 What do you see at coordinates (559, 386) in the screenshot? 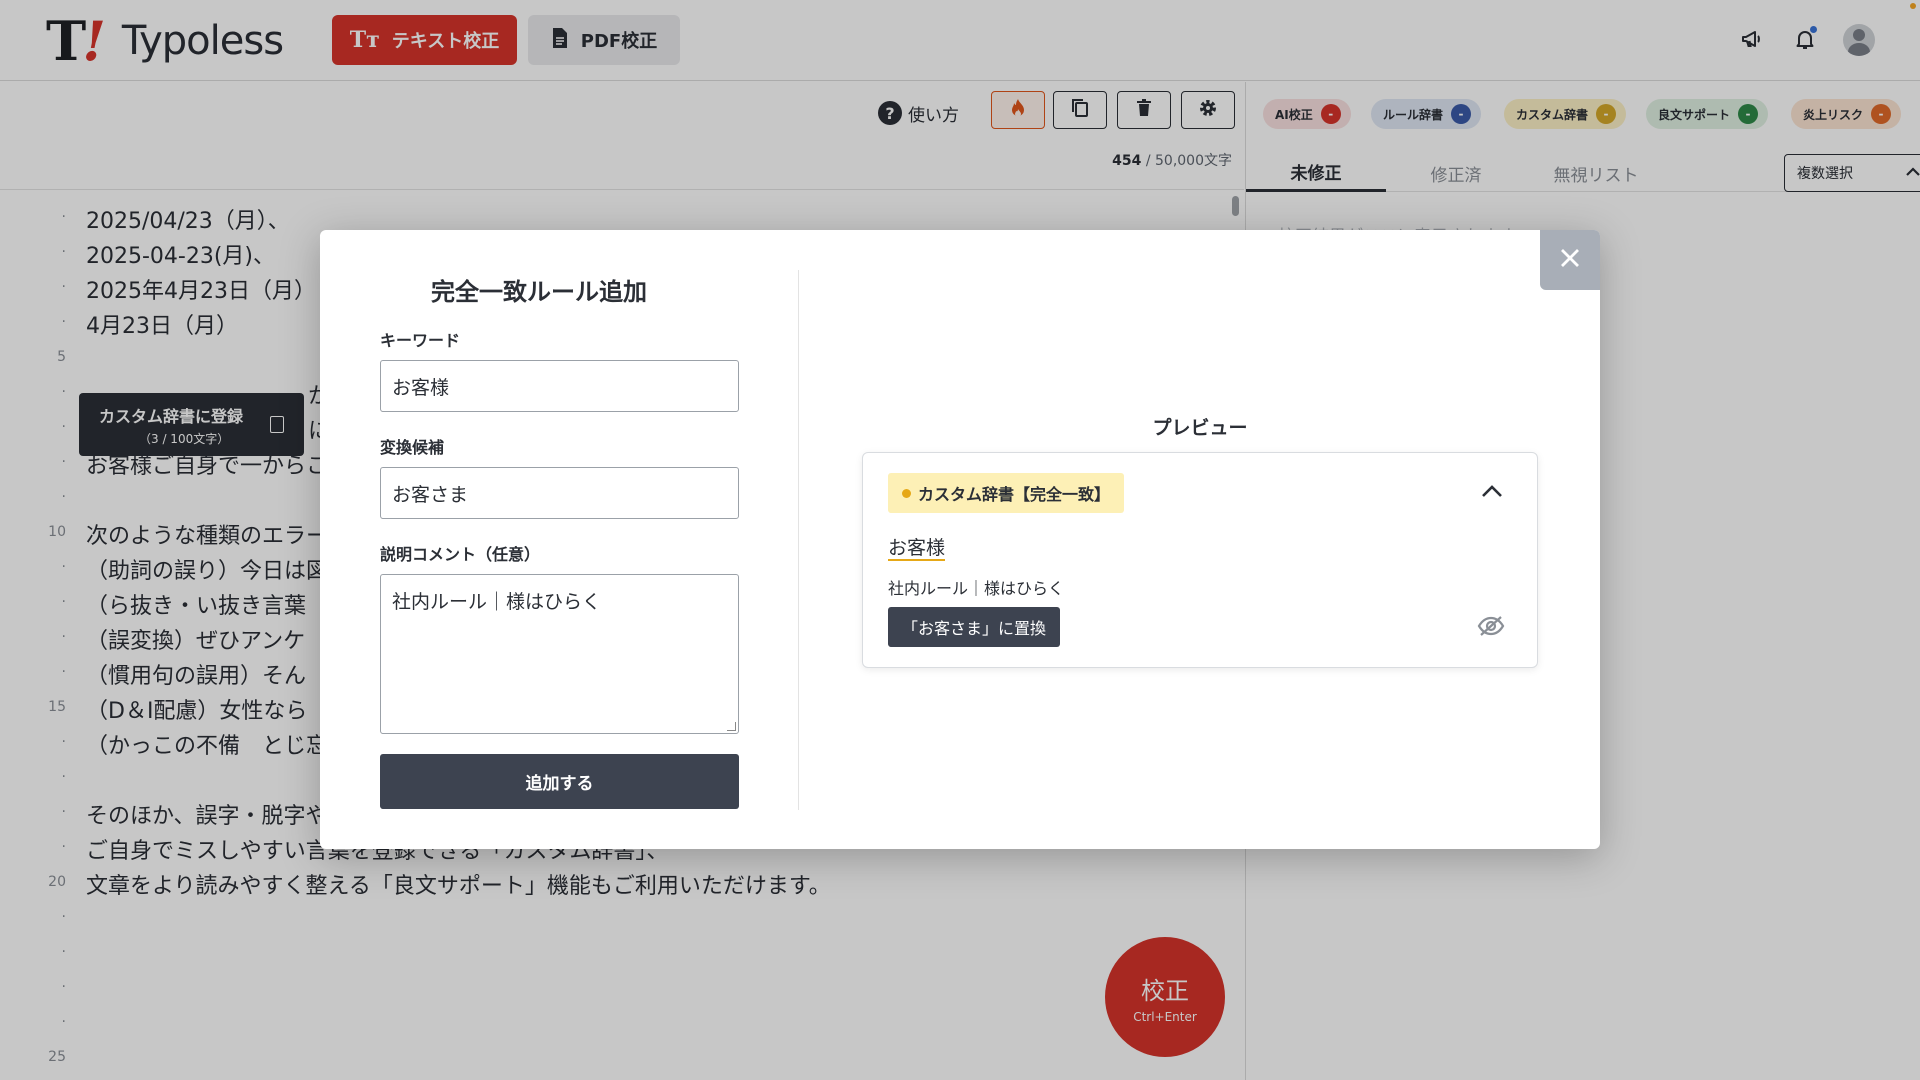
I see `keyword-input: お客様` at bounding box center [559, 386].